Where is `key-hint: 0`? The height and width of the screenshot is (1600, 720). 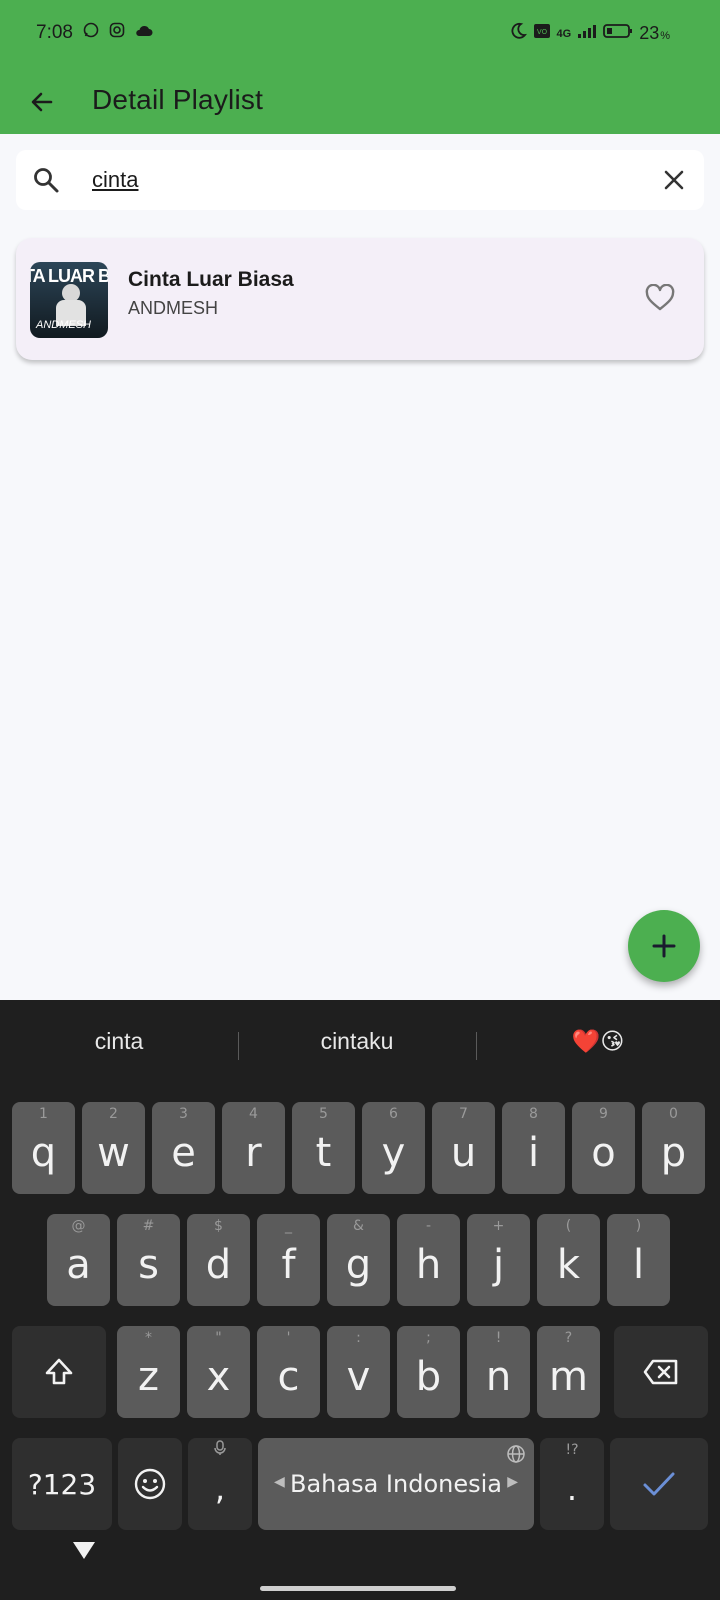 key-hint: 0 is located at coordinates (673, 1114).